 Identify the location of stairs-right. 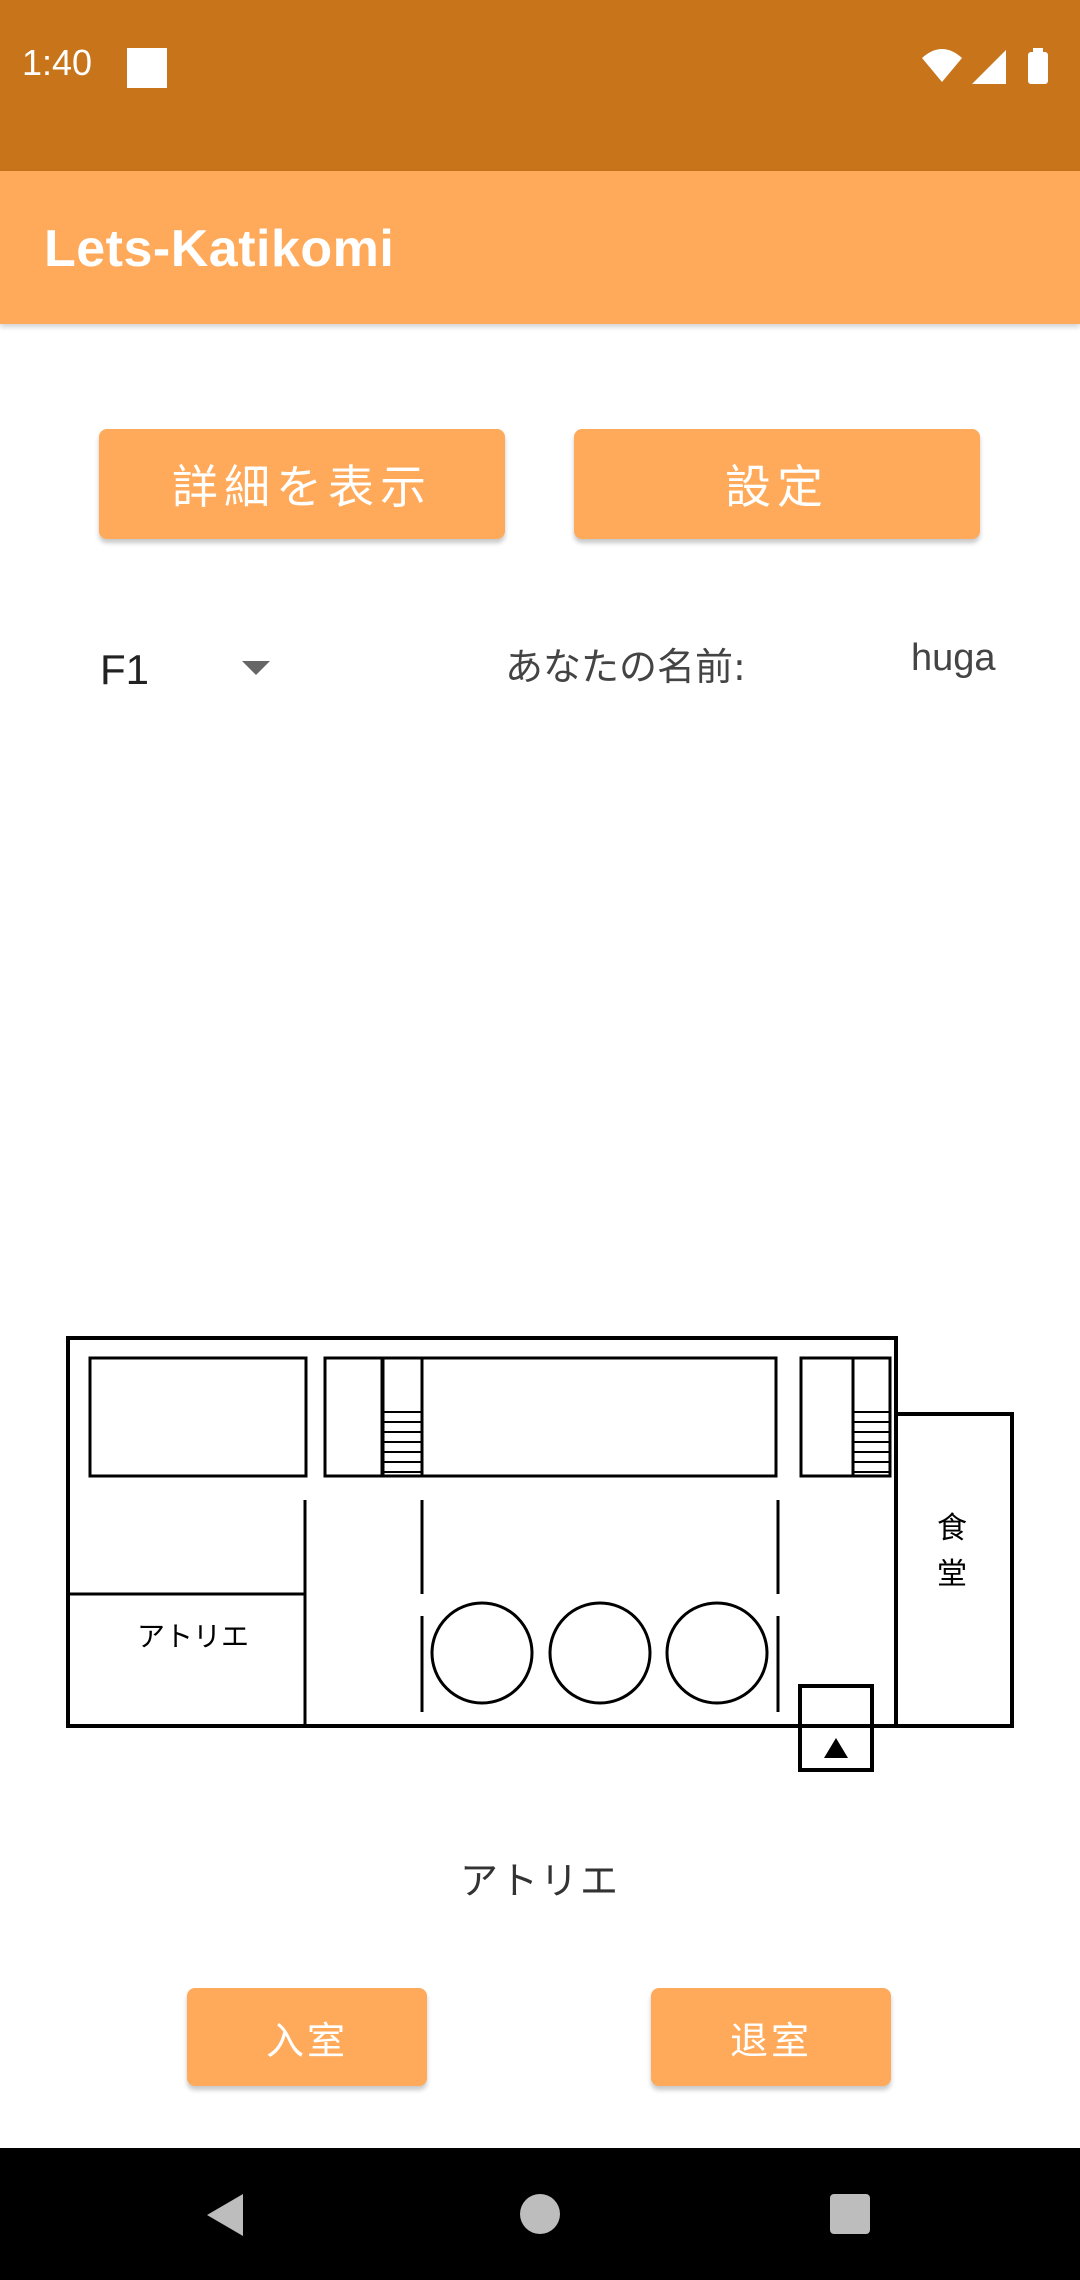
(871, 1417).